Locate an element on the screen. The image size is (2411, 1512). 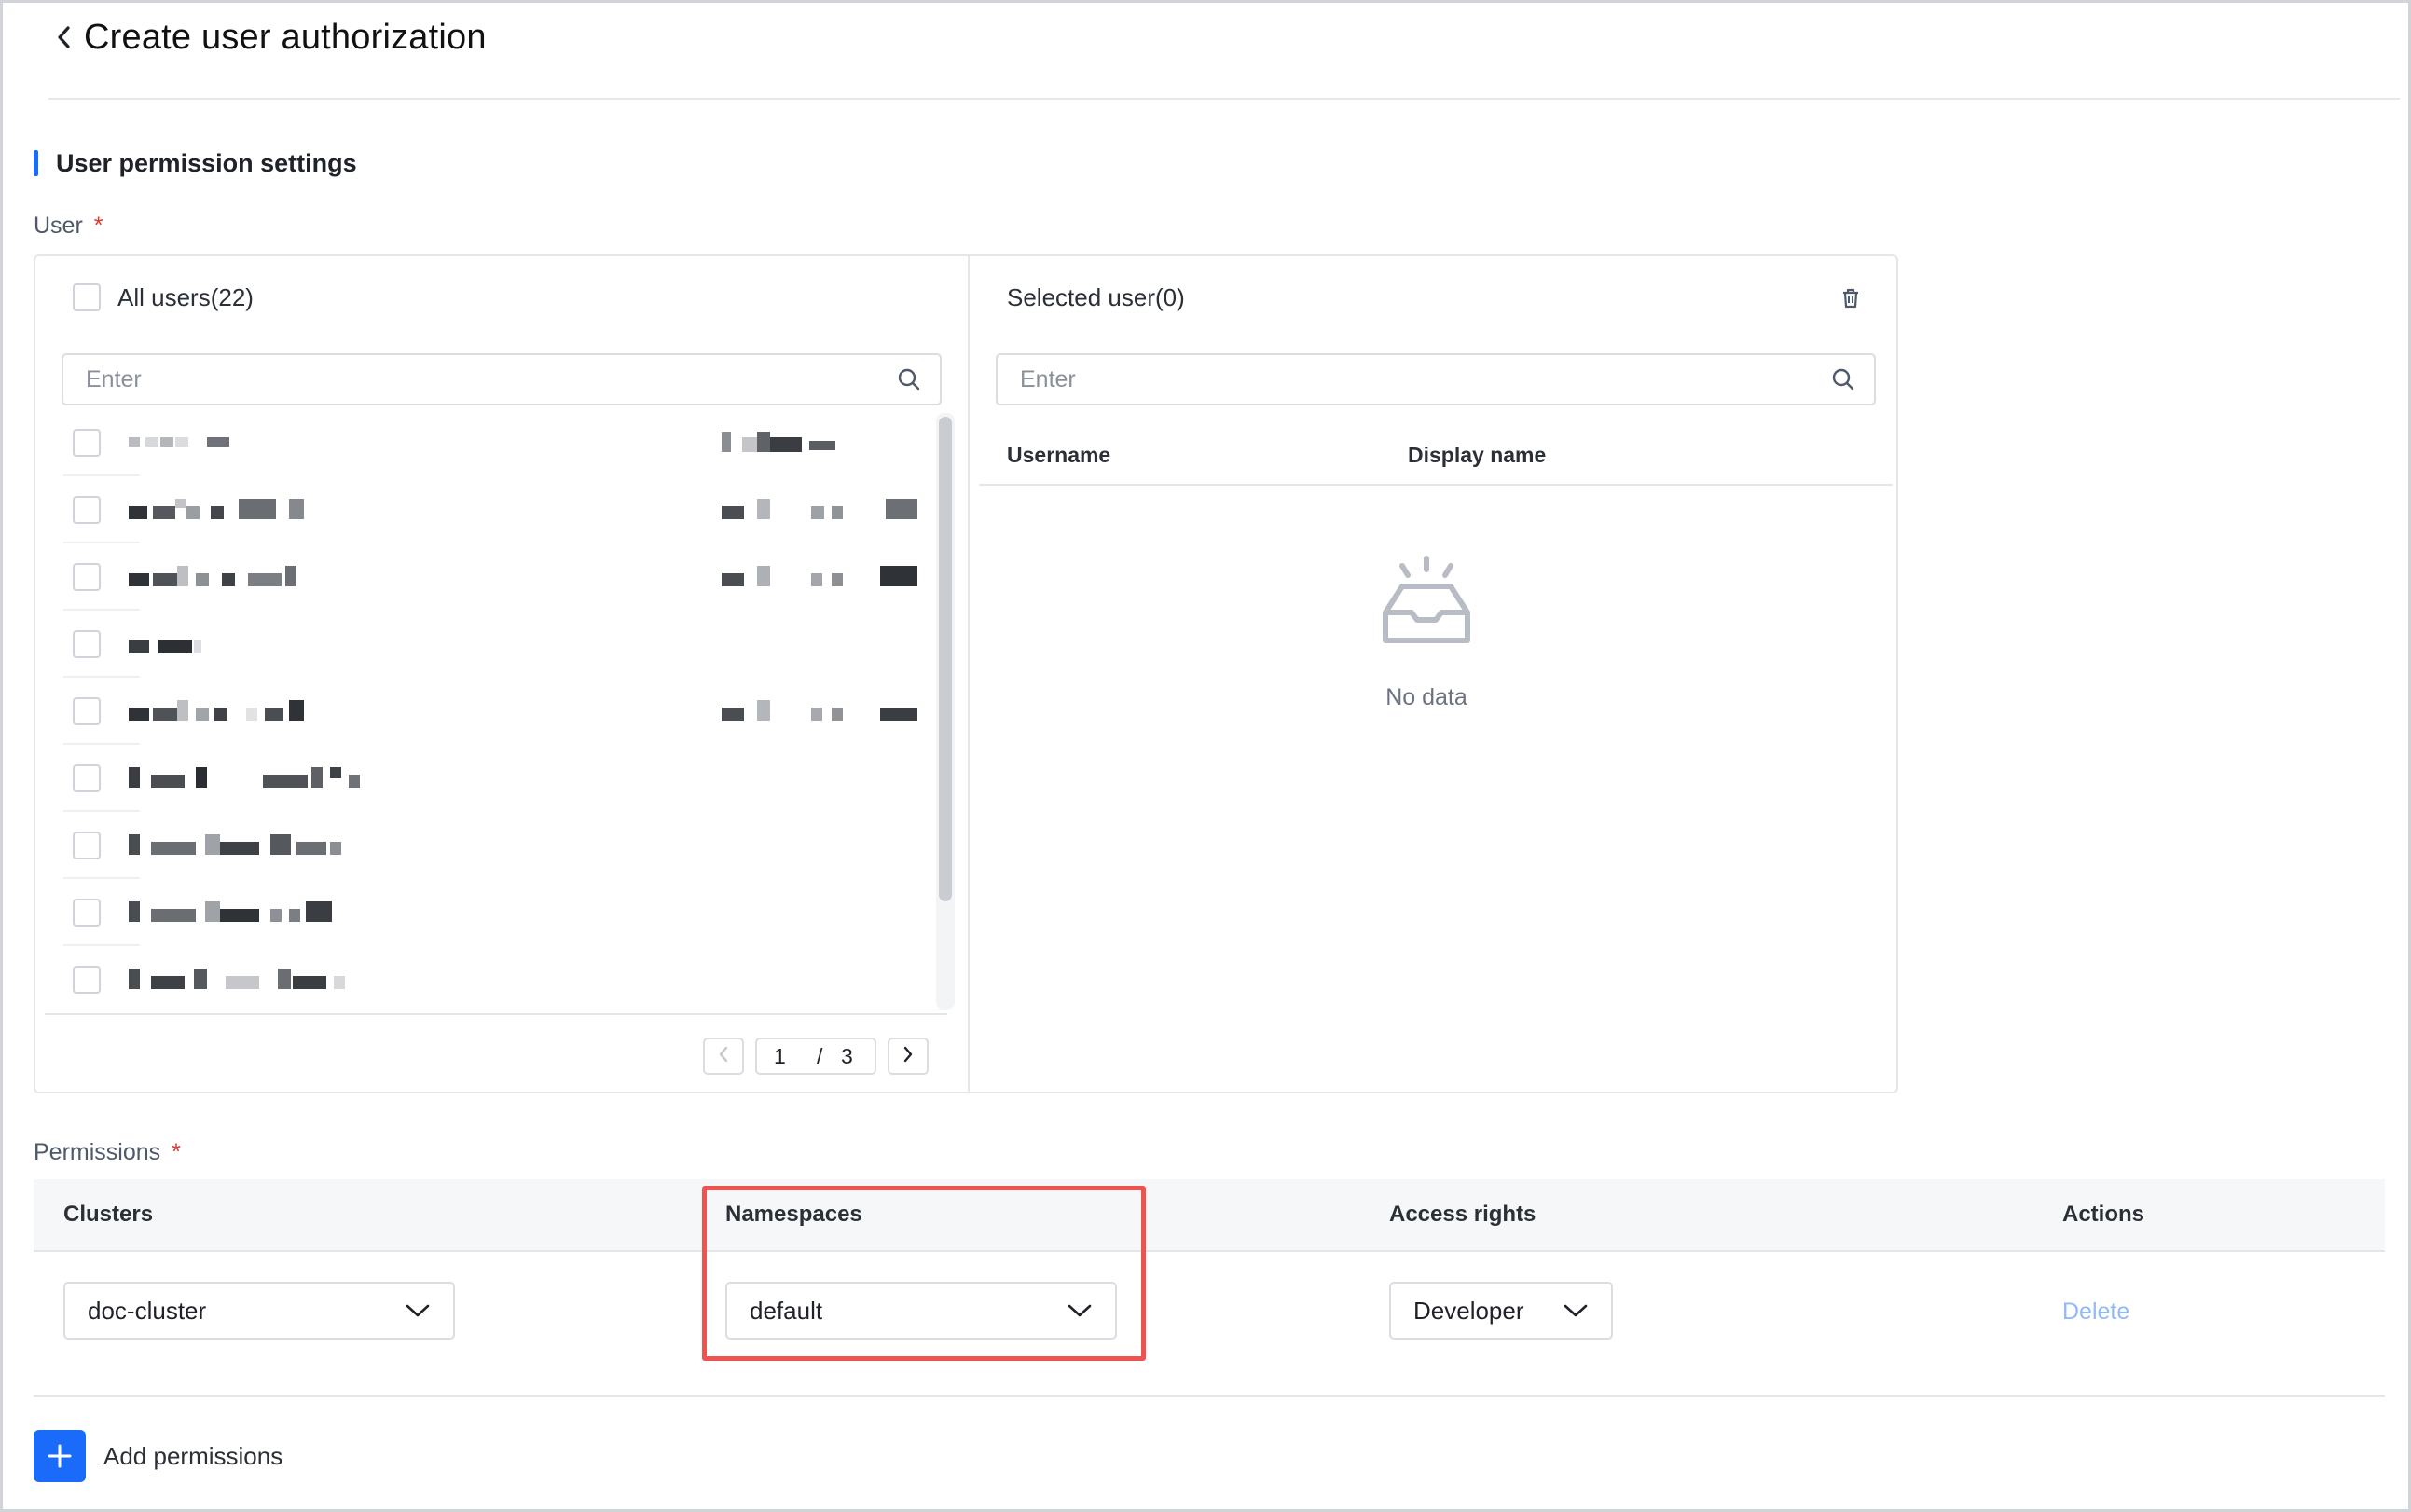
next-page-button is located at coordinates (908, 1056).